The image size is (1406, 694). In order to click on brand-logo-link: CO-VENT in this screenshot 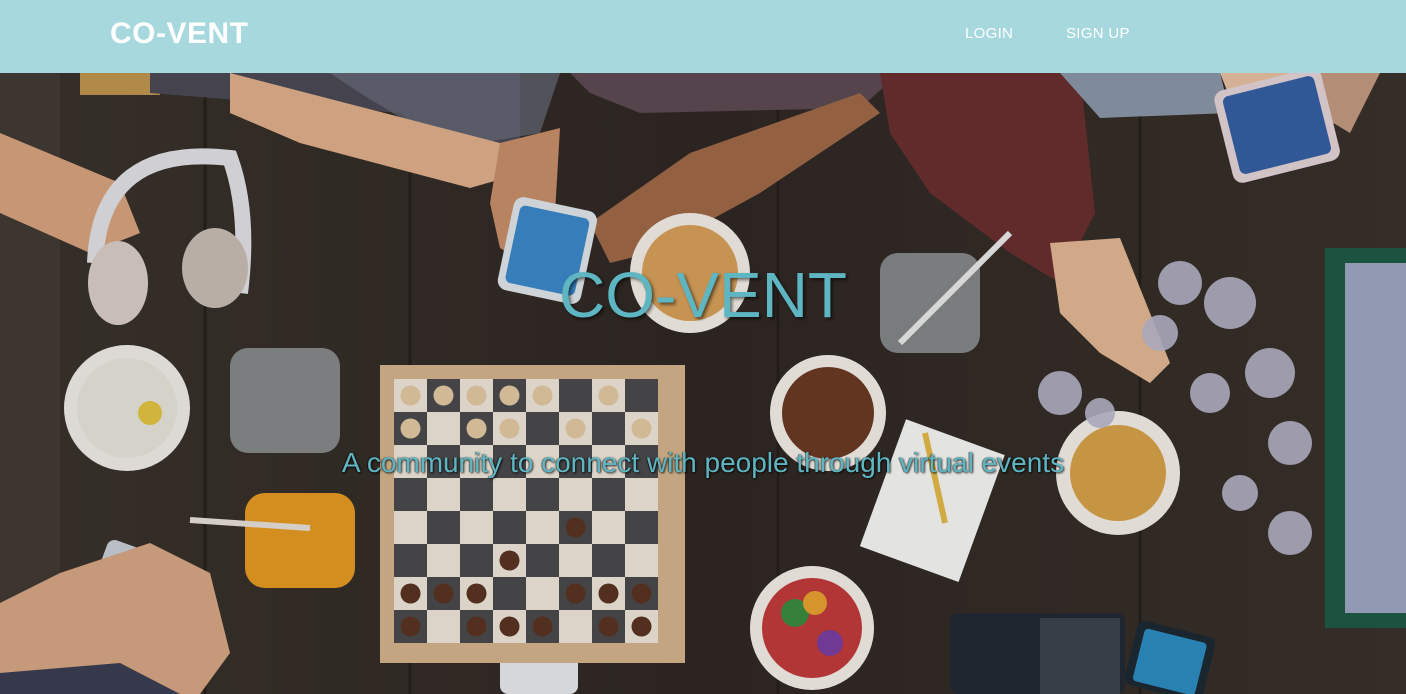, I will do `click(179, 34)`.